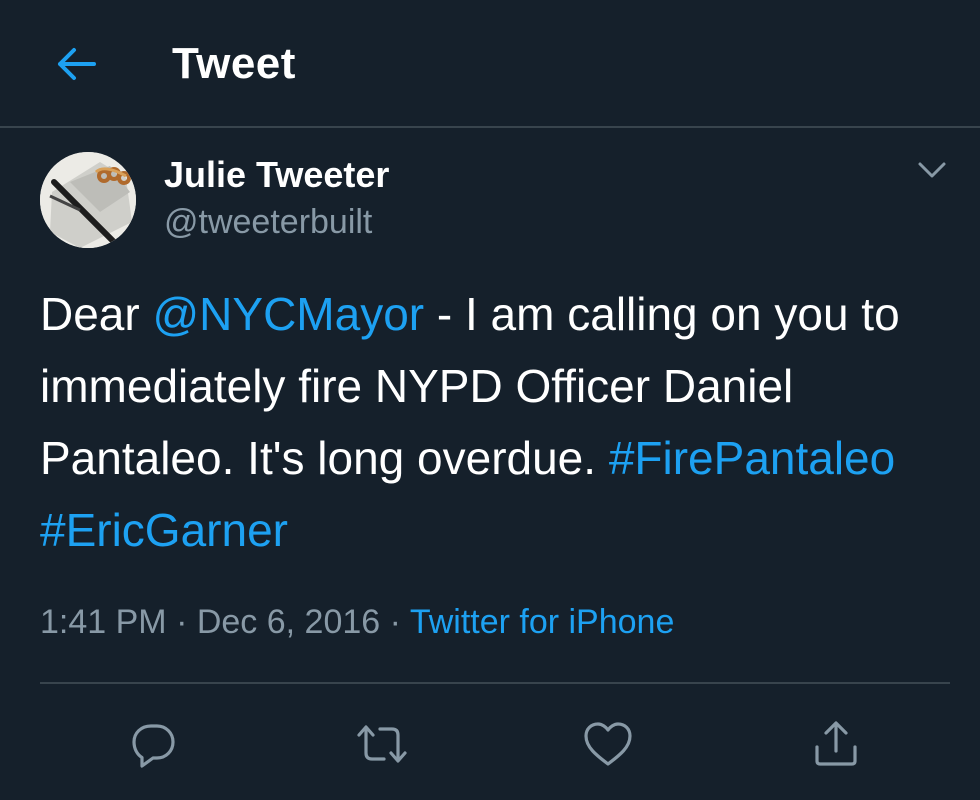 This screenshot has height=800, width=980. I want to click on retweet-button, so click(382, 744).